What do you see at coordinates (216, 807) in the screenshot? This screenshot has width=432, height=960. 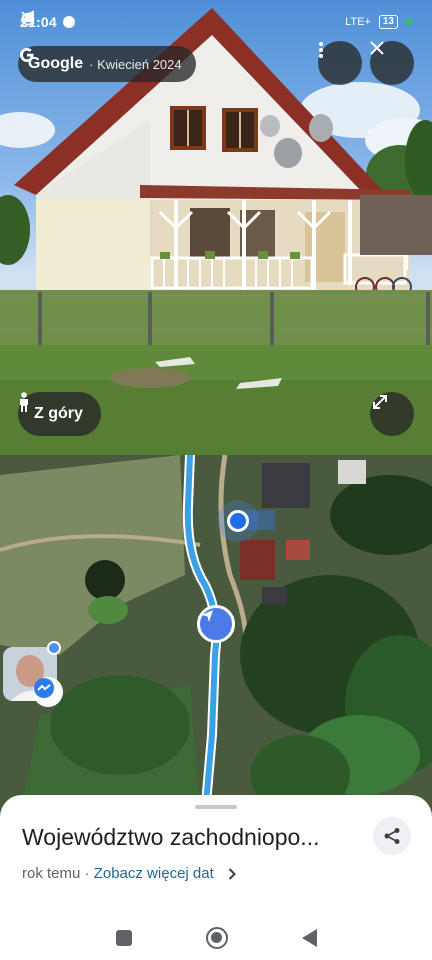 I see `drag-handle` at bounding box center [216, 807].